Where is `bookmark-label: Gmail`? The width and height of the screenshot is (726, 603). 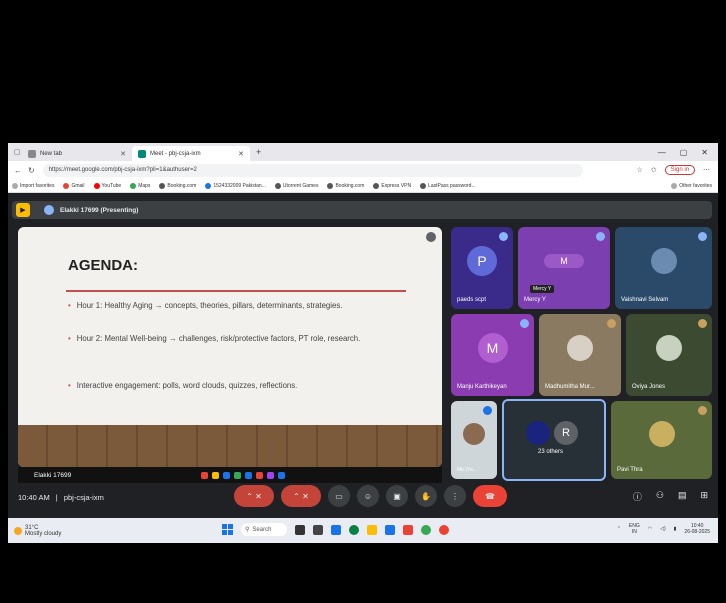
bookmark-label: Gmail is located at coordinates (78, 185).